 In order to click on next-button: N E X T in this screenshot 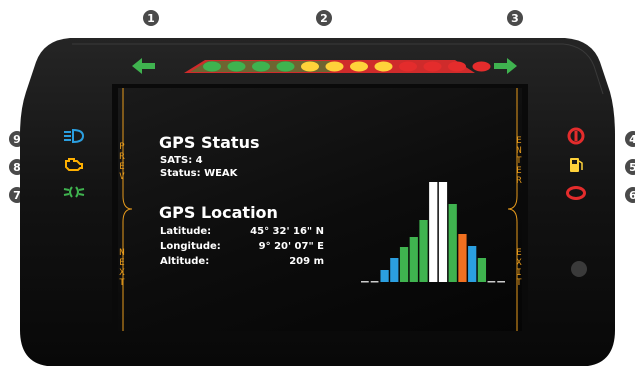, I will do `click(122, 268)`.